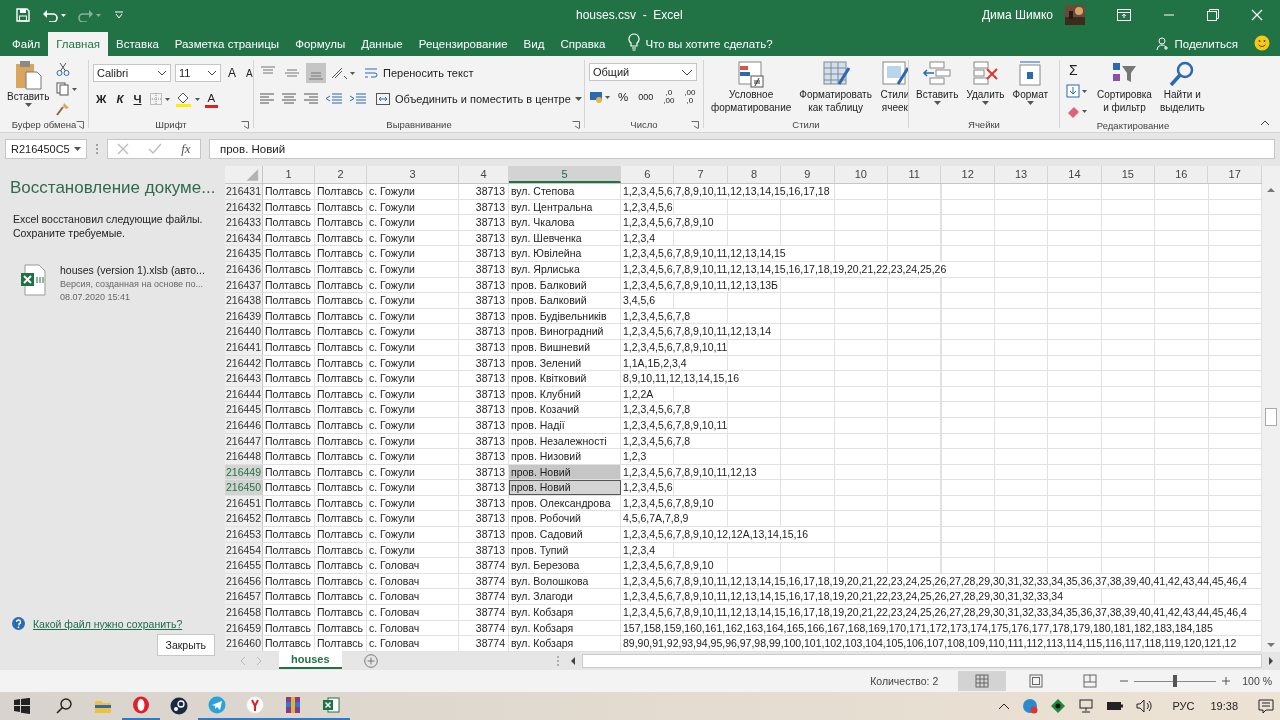  I want to click on column-header: 2, so click(341, 174).